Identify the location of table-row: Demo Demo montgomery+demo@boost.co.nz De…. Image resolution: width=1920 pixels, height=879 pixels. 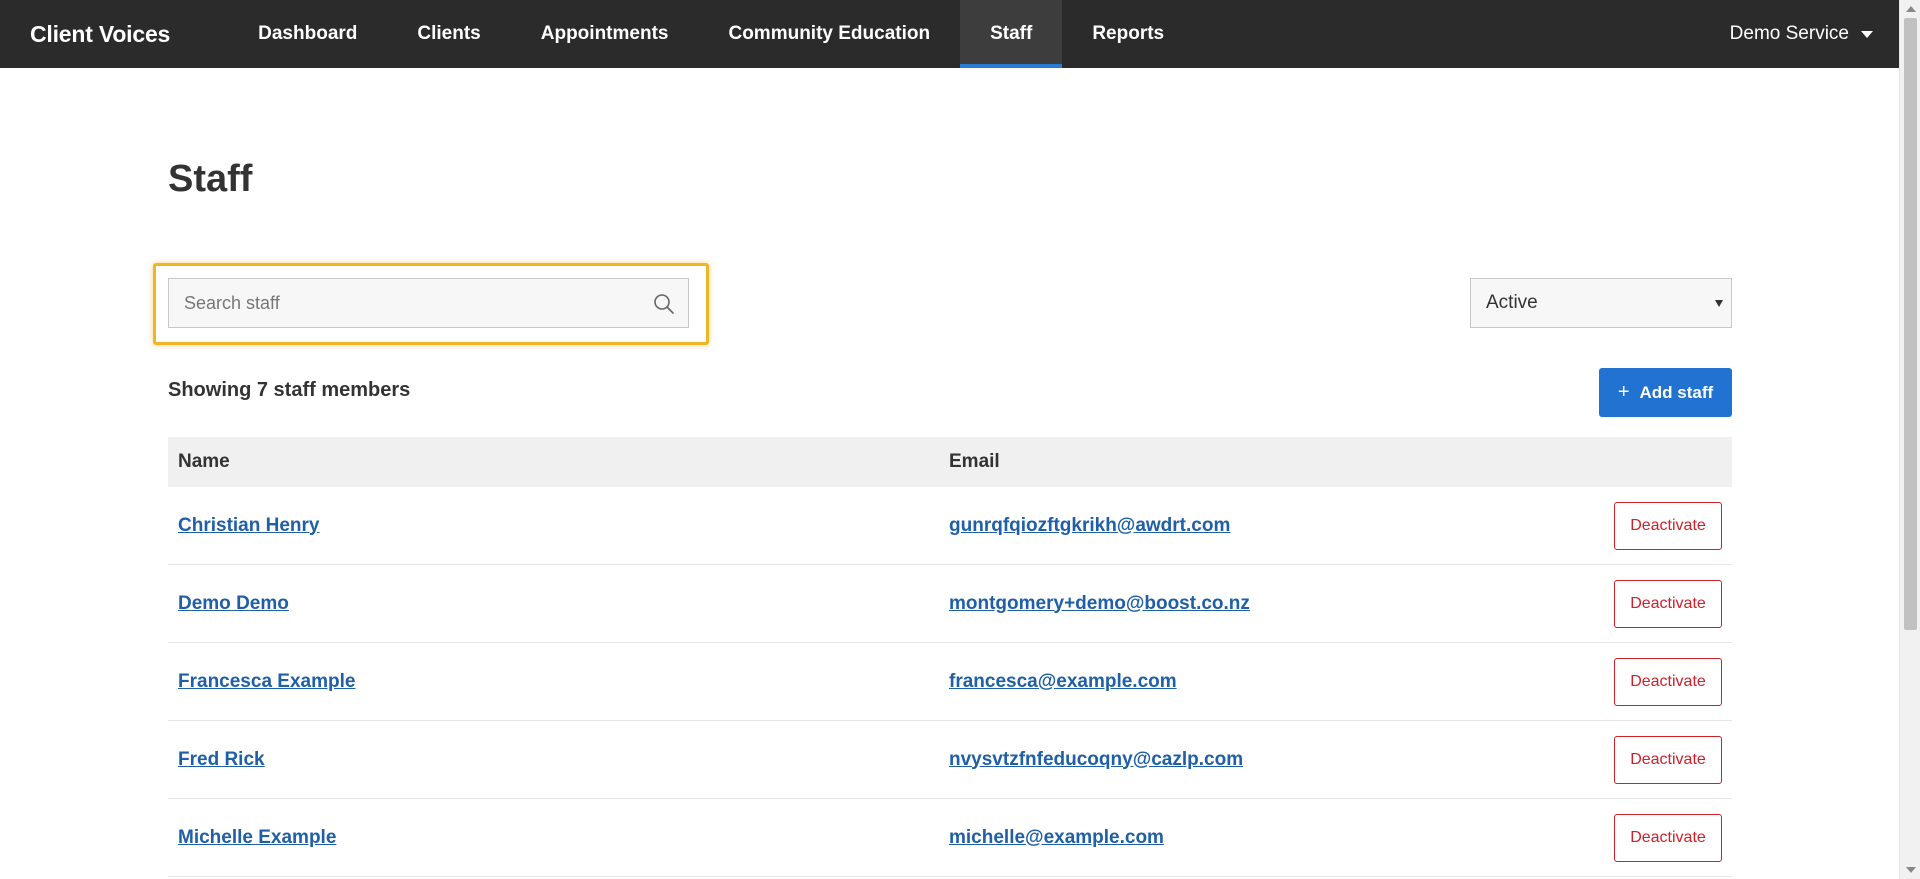
(950, 604).